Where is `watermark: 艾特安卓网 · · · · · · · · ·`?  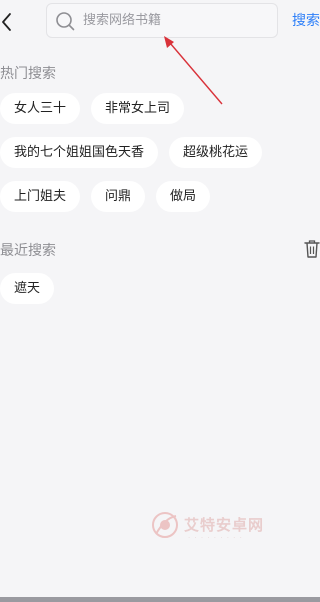 watermark: 艾特安卓网 · · · · · · · · · is located at coordinates (215, 527).